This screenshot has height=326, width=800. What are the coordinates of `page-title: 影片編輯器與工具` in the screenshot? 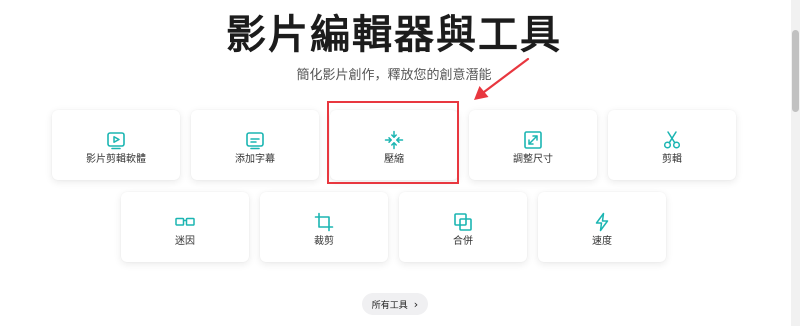 It's located at (394, 35).